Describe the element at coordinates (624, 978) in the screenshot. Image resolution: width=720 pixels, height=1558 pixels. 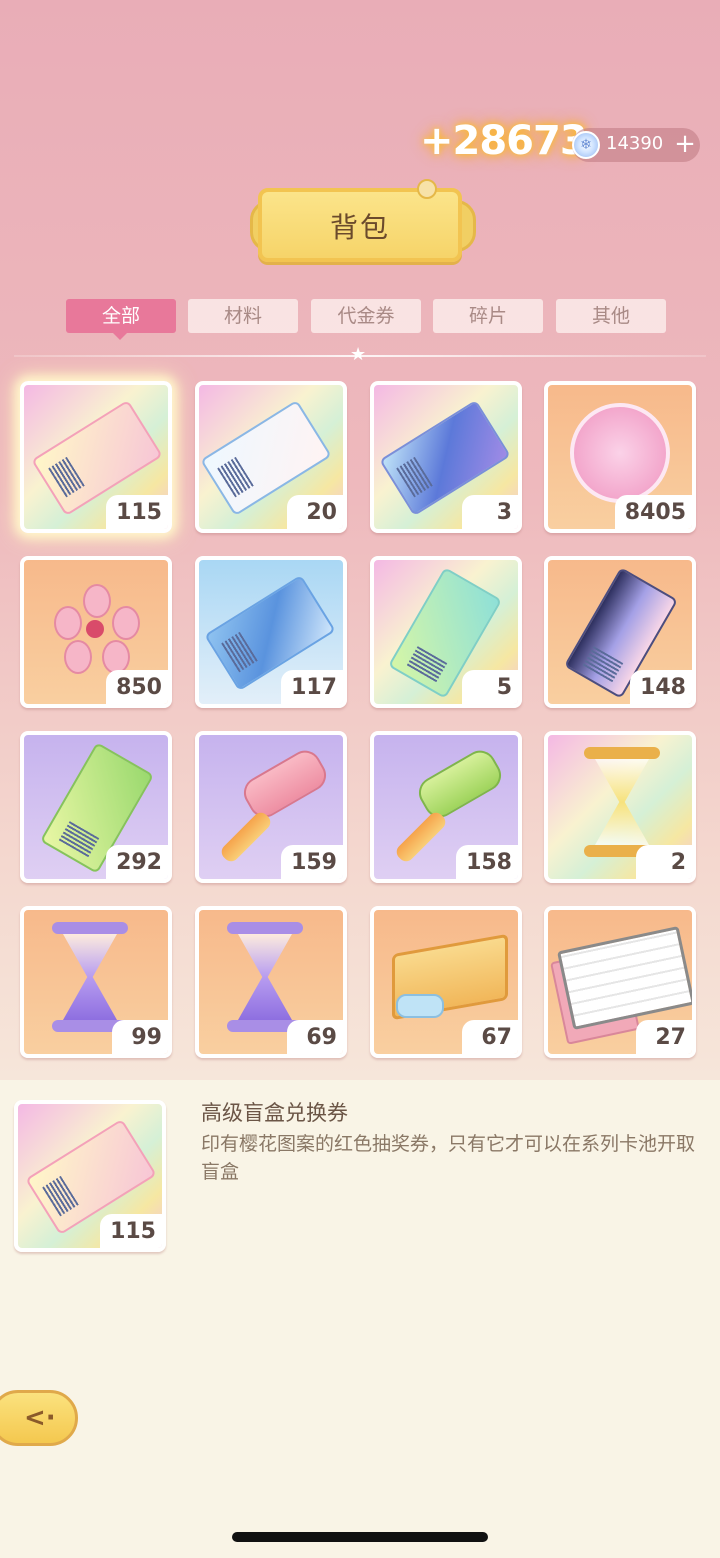
I see `comic-book-icon` at that location.